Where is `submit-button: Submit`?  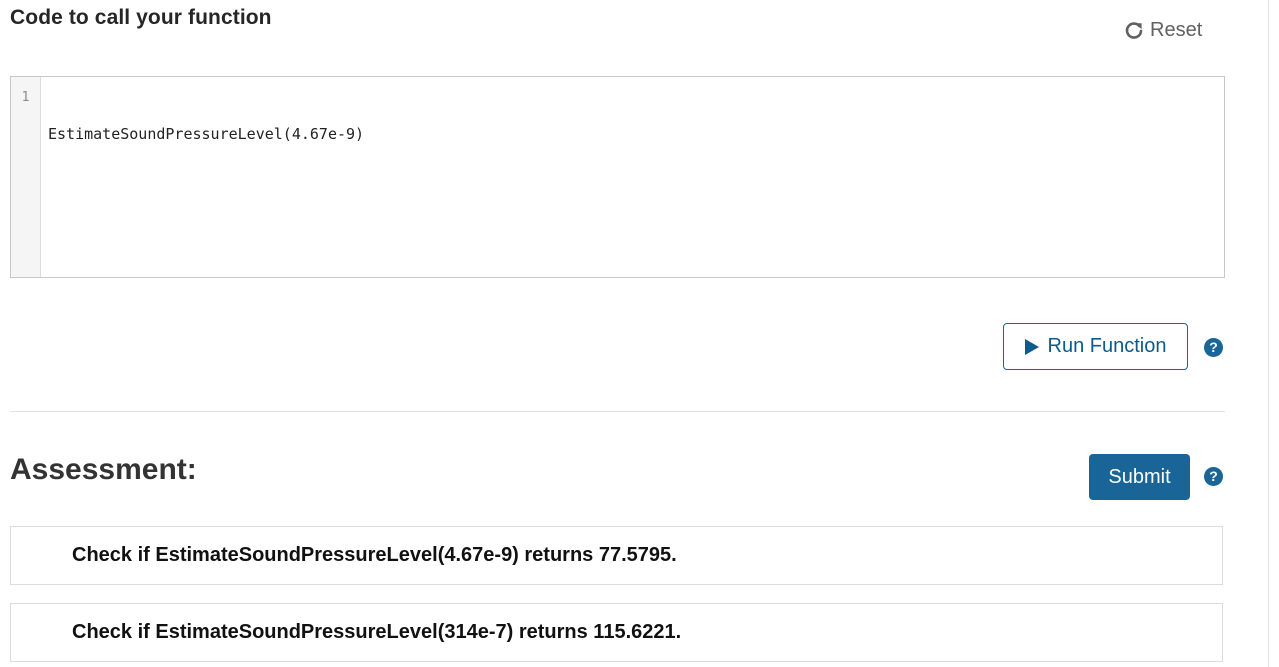
submit-button: Submit is located at coordinates (1139, 477).